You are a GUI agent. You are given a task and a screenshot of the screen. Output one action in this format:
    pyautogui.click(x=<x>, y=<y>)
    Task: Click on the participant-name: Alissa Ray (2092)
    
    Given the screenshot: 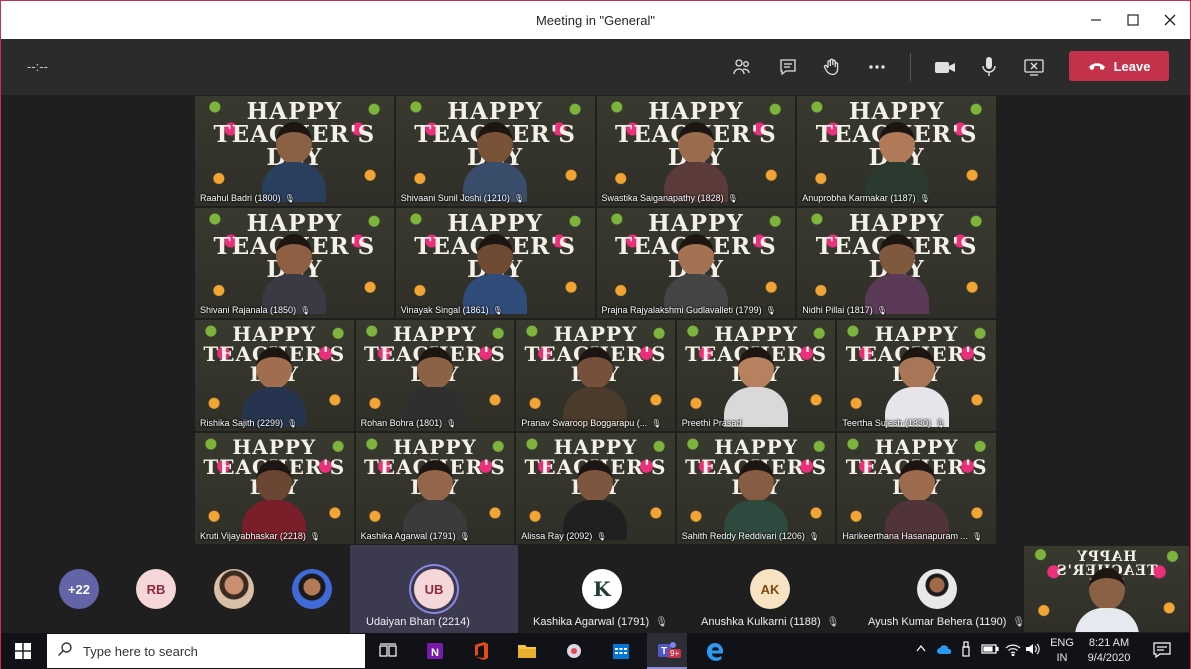 What is the action you would take?
    pyautogui.click(x=557, y=536)
    